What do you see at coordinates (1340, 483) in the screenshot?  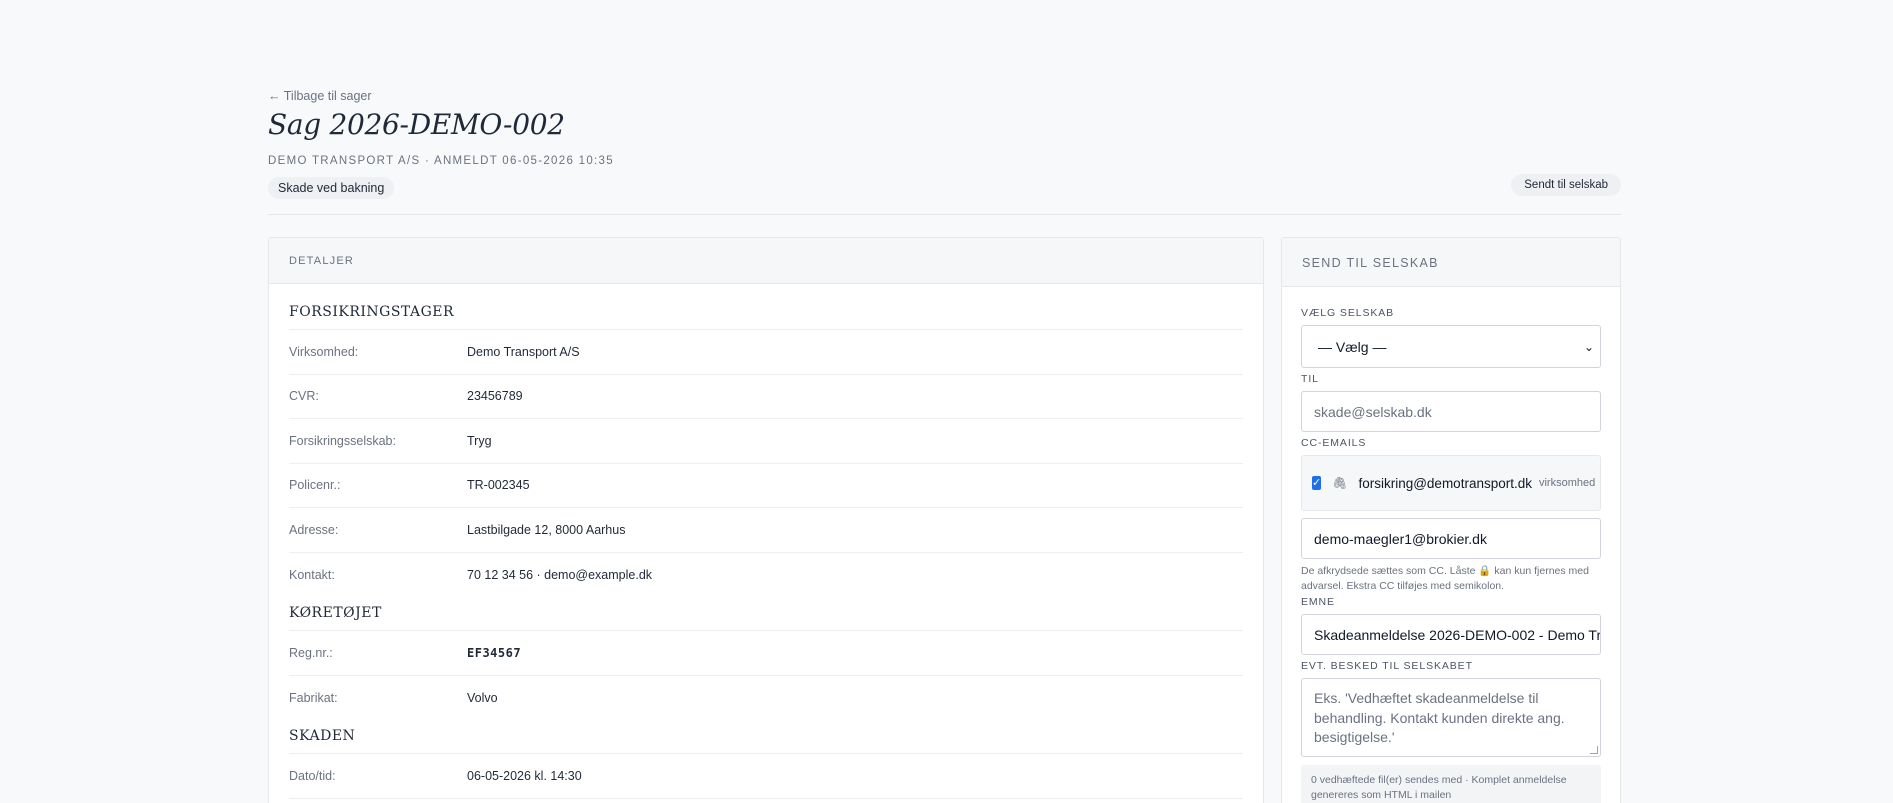 I see `paperclip-icon: 🖇` at bounding box center [1340, 483].